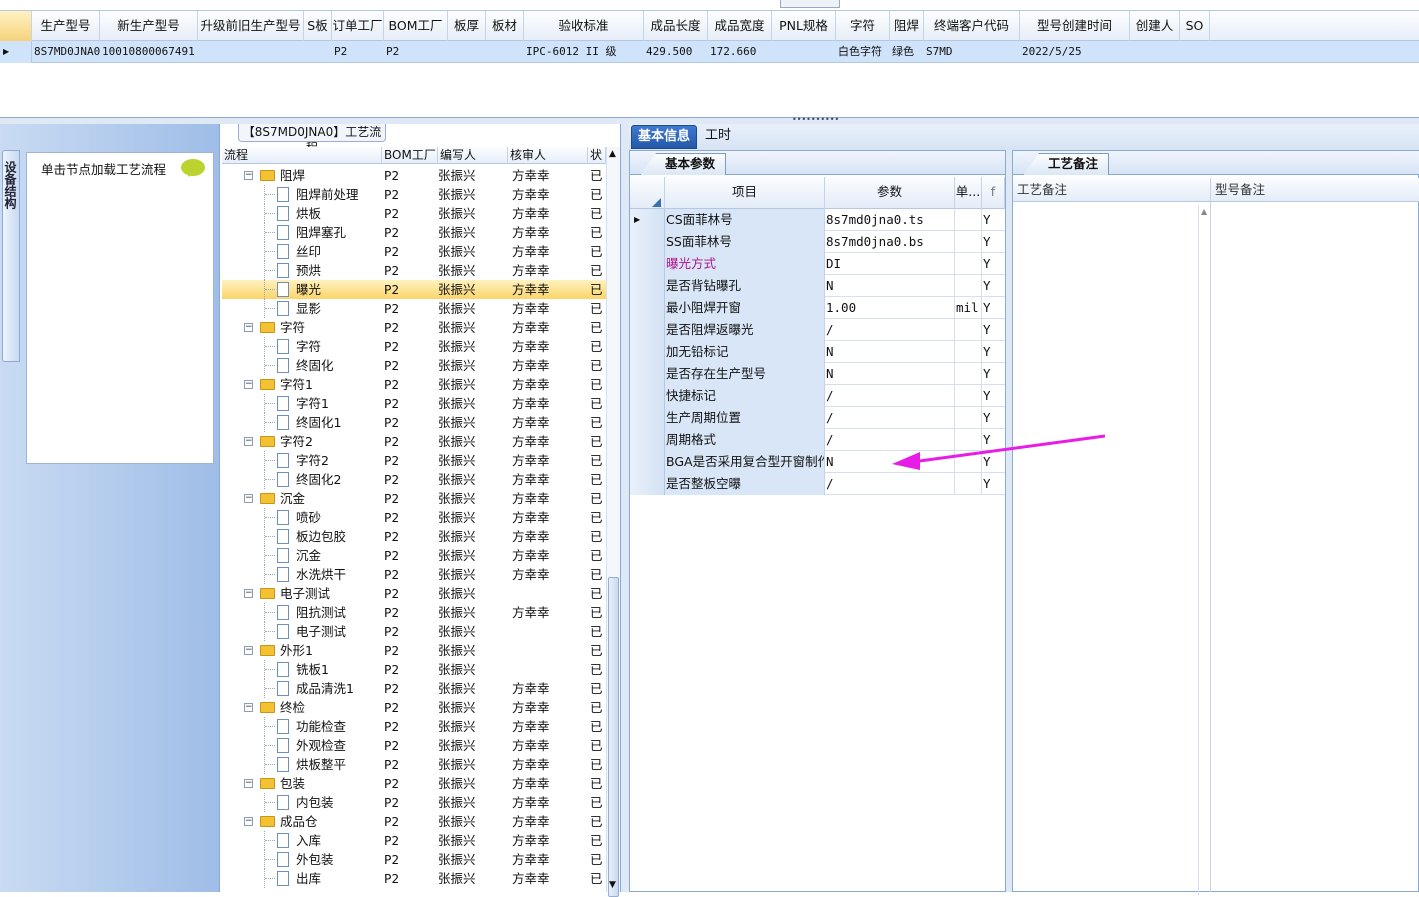 This screenshot has width=1419, height=897. Describe the element at coordinates (414, 631) in the screenshot. I see `tree-item-row: 电子测试 P2 张振兴 已` at that location.